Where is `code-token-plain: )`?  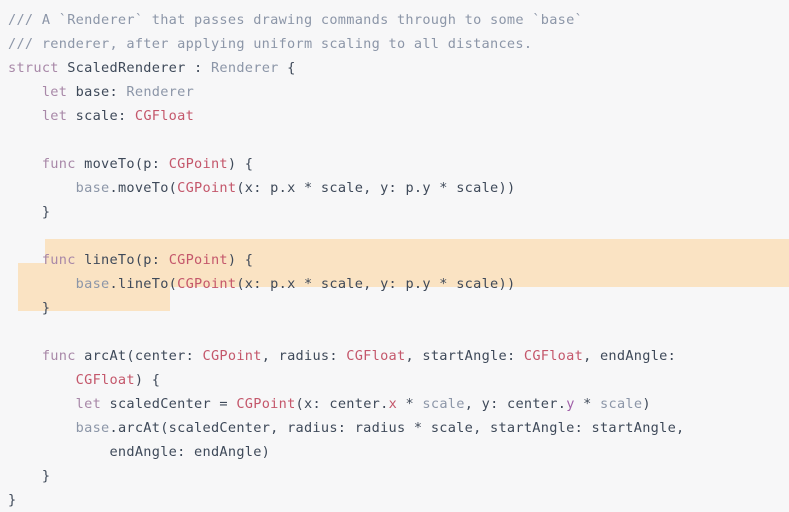
code-token-plain: ) is located at coordinates (646, 404).